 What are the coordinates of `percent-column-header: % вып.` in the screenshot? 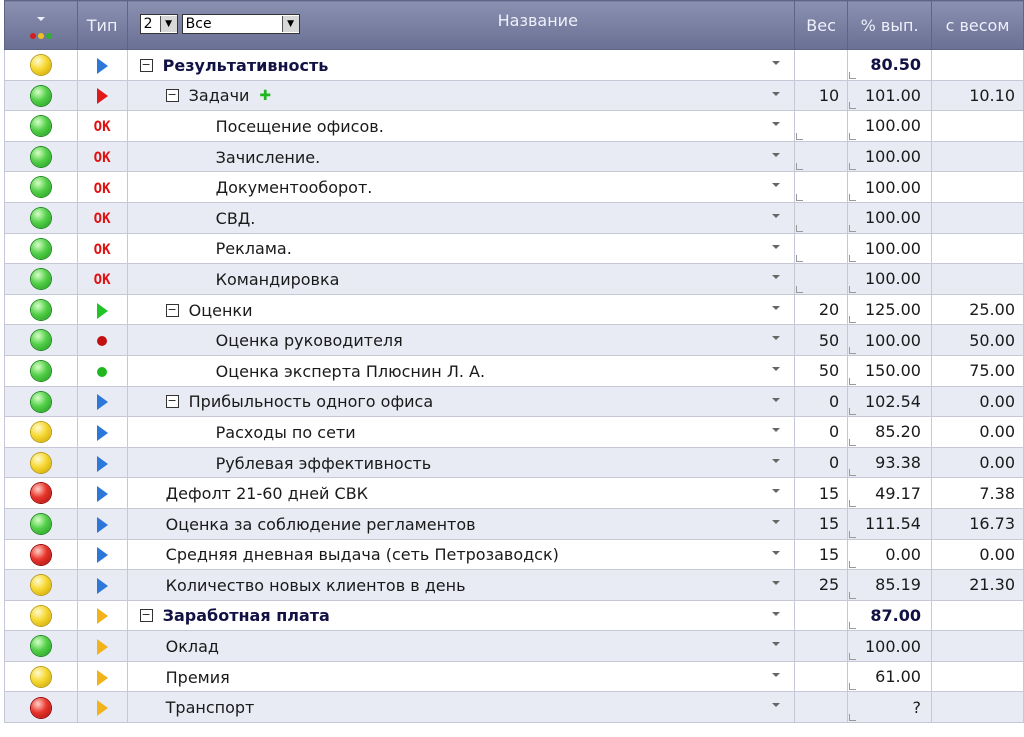 It's located at (889, 25).